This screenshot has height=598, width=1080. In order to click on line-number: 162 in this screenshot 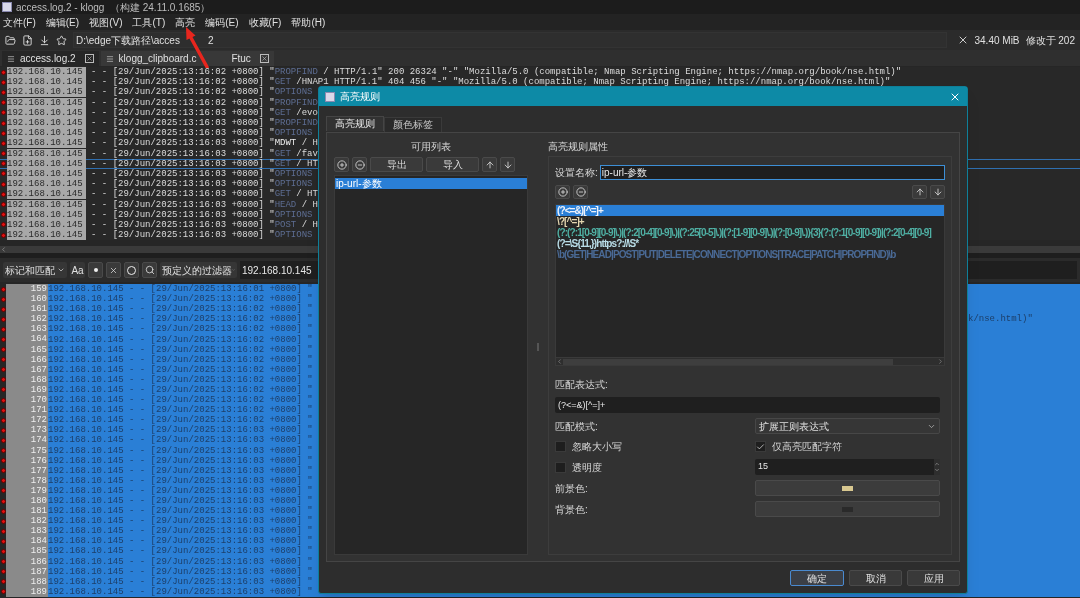, I will do `click(27, 319)`.